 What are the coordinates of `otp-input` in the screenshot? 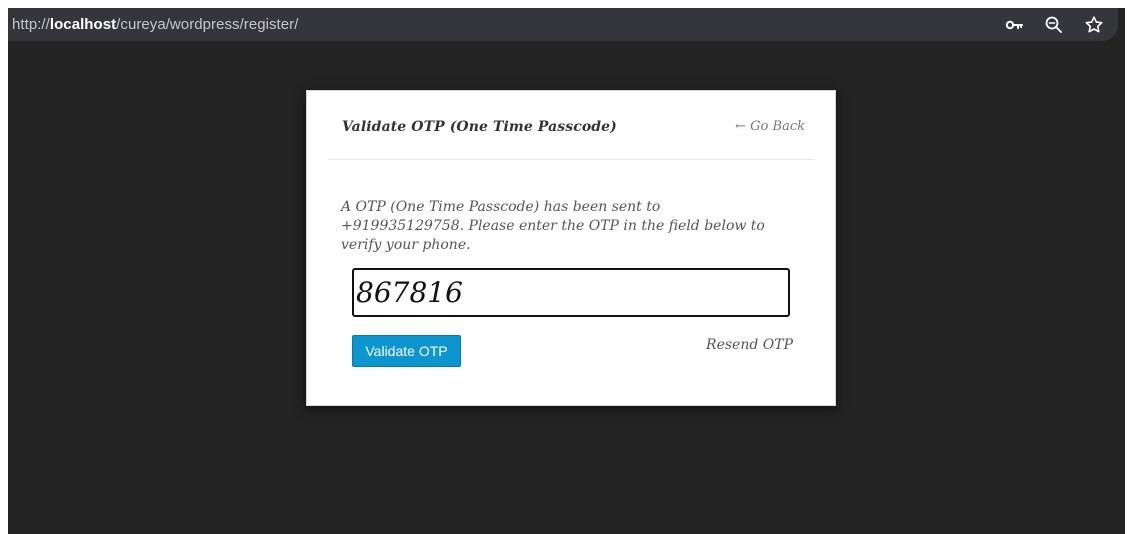 It's located at (571, 292).